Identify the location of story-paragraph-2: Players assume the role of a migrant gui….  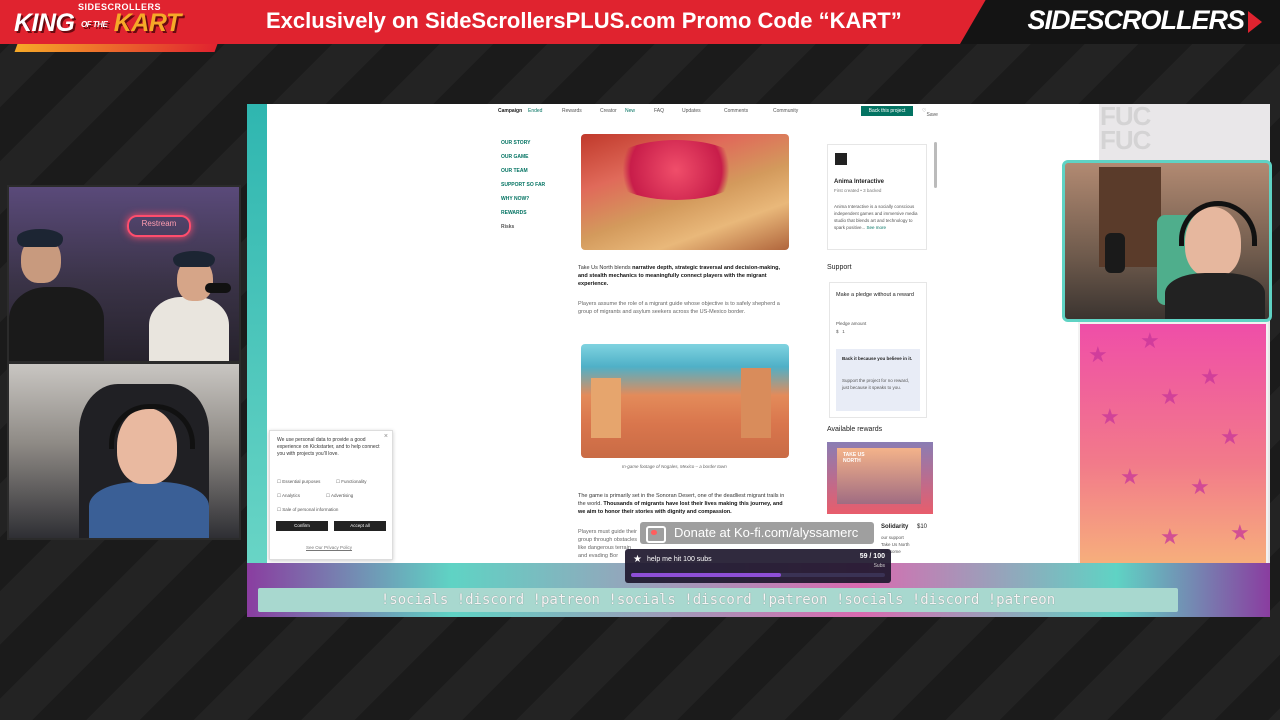
(679, 308).